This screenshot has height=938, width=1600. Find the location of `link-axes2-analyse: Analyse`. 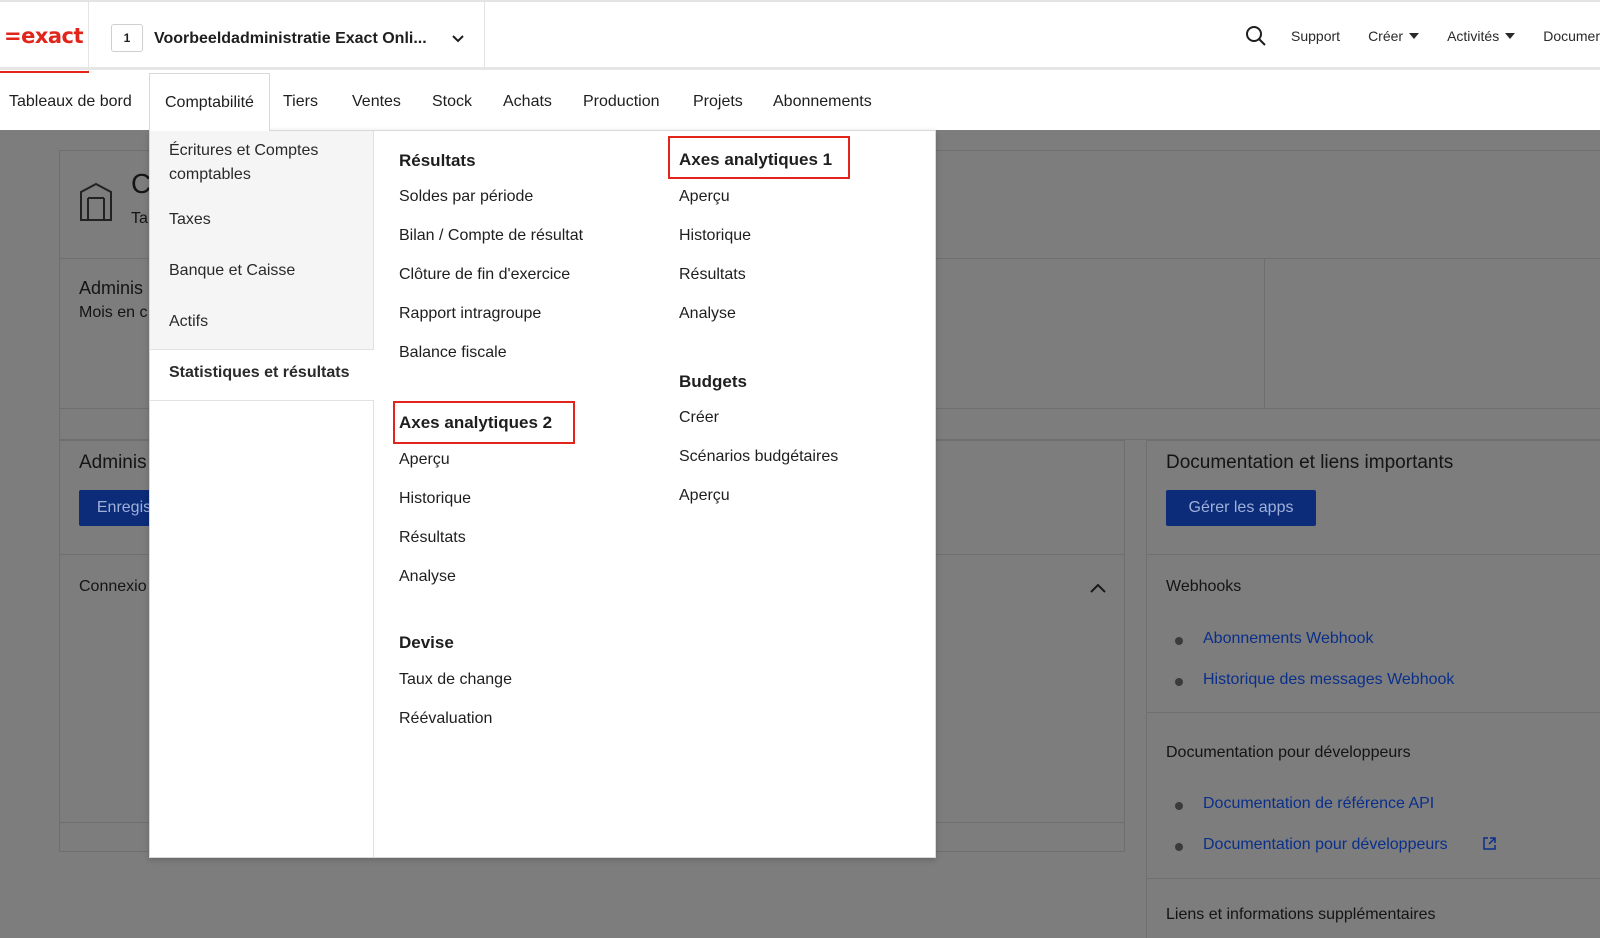

link-axes2-analyse: Analyse is located at coordinates (427, 577).